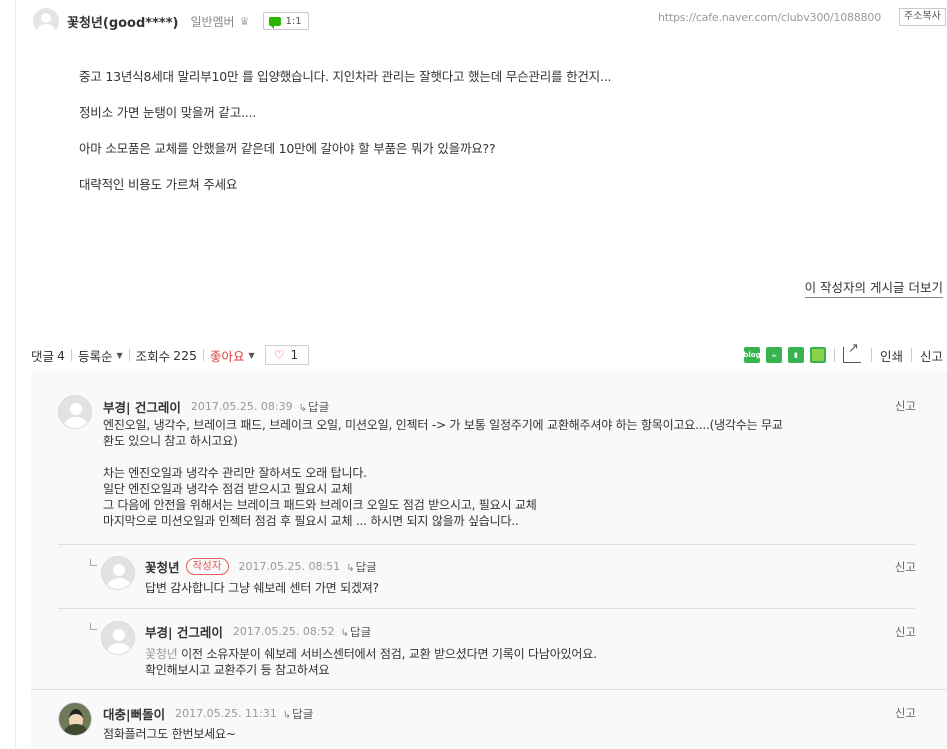  I want to click on comment-date: 2017.05.25. 08:51, so click(289, 566).